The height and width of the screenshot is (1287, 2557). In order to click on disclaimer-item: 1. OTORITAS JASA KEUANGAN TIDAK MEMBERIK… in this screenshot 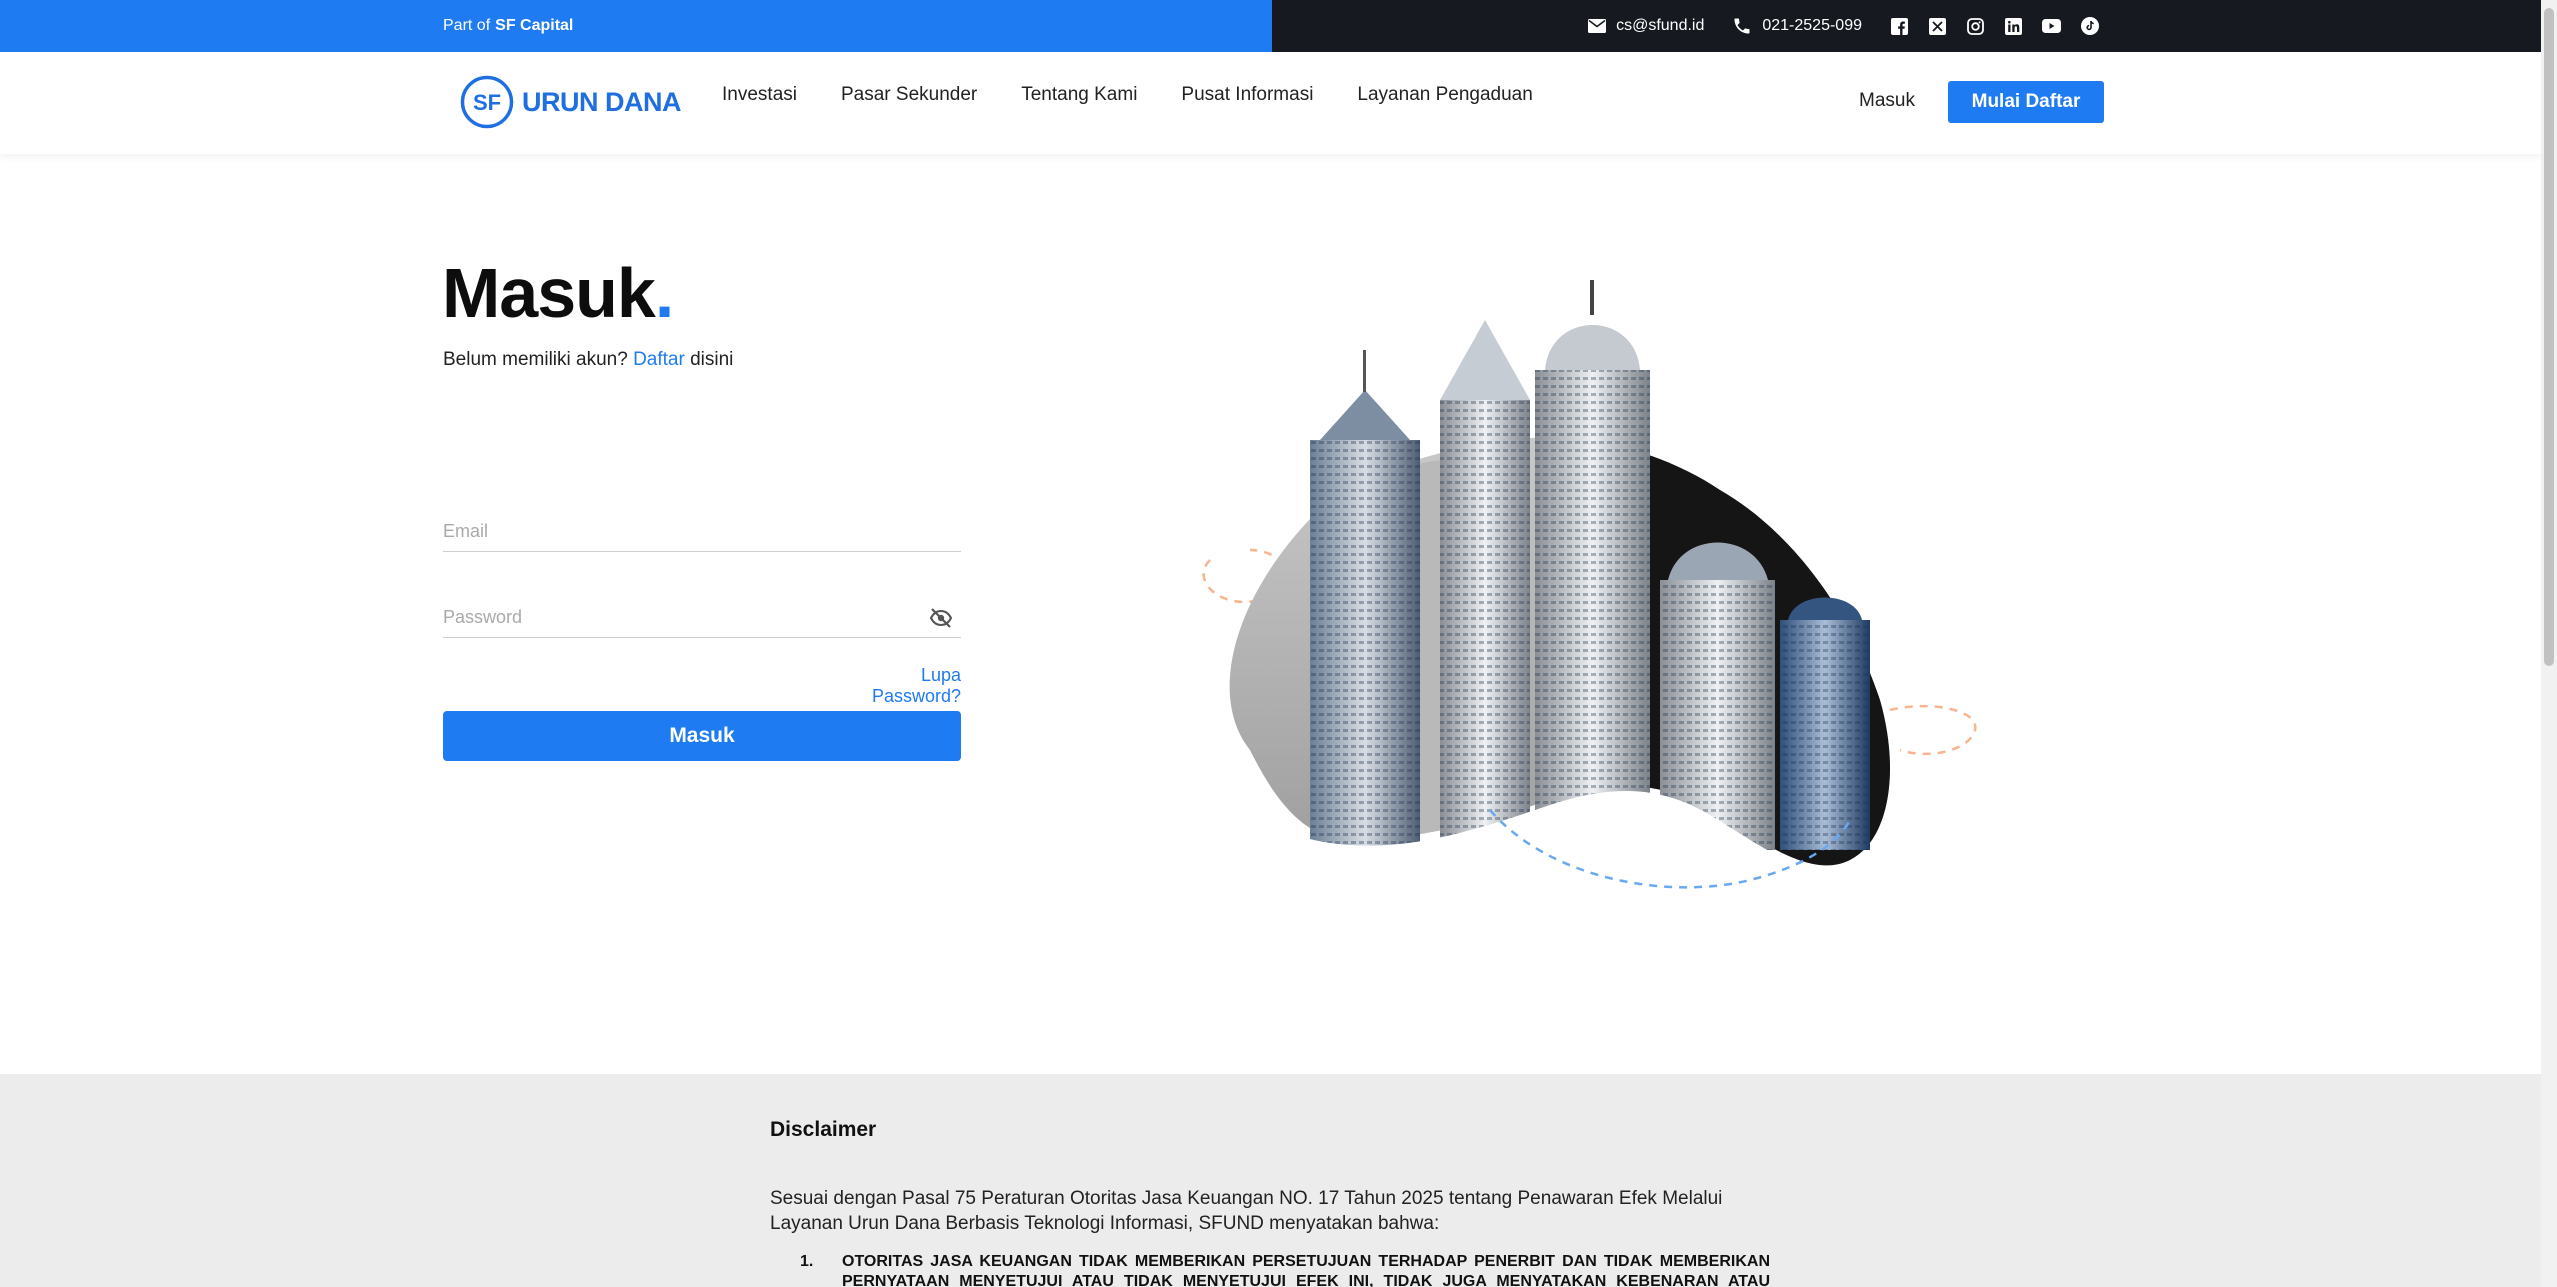, I will do `click(1285, 1269)`.